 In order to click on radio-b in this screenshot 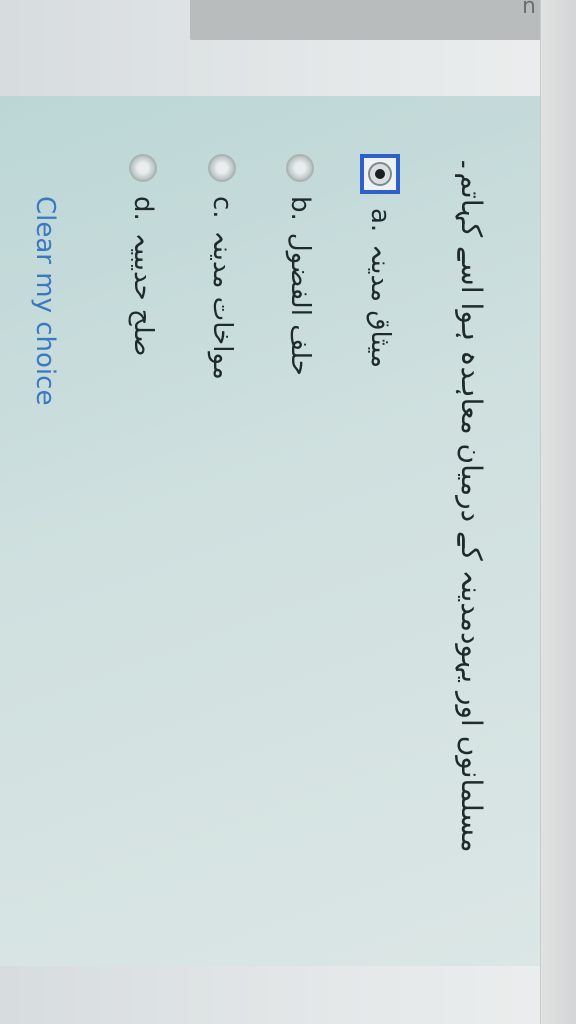, I will do `click(300, 168)`.